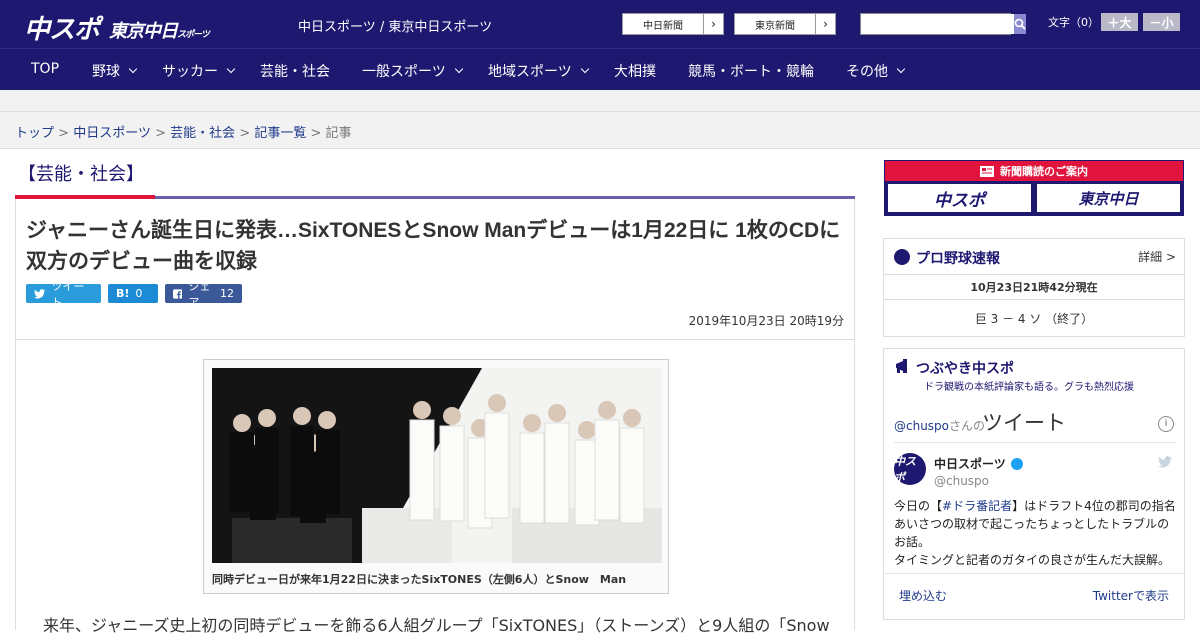 This screenshot has height=636, width=1200. I want to click on nav-item-label: 野球, so click(106, 72).